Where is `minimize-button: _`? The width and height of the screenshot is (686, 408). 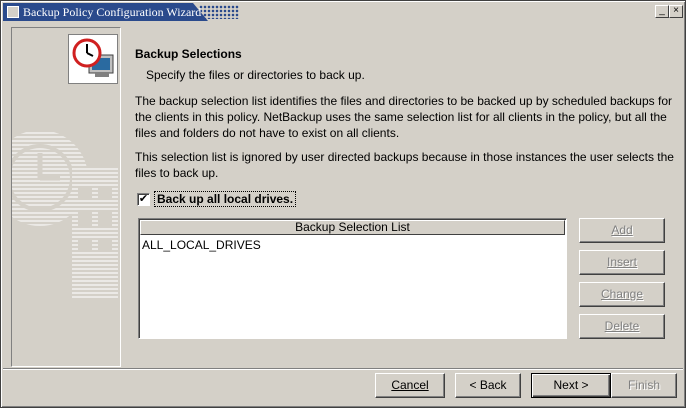 minimize-button: _ is located at coordinates (662, 11).